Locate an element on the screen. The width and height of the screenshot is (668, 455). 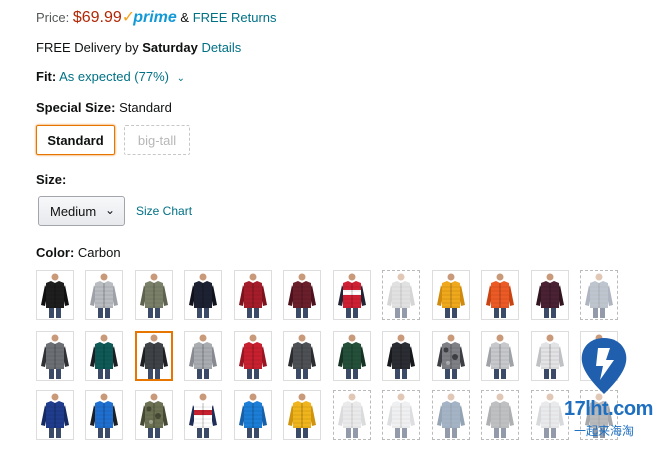
price-row: Price: $69.99✓prime & FREE Returns is located at coordinates (156, 18).